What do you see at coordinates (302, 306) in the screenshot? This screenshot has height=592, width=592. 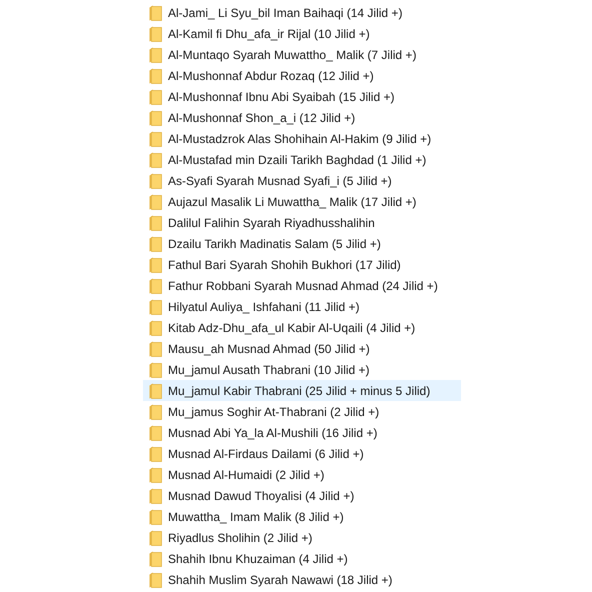 I see `folder-item: Hilyatul Auliya_ Ishfahani (11 Jilid +)` at bounding box center [302, 306].